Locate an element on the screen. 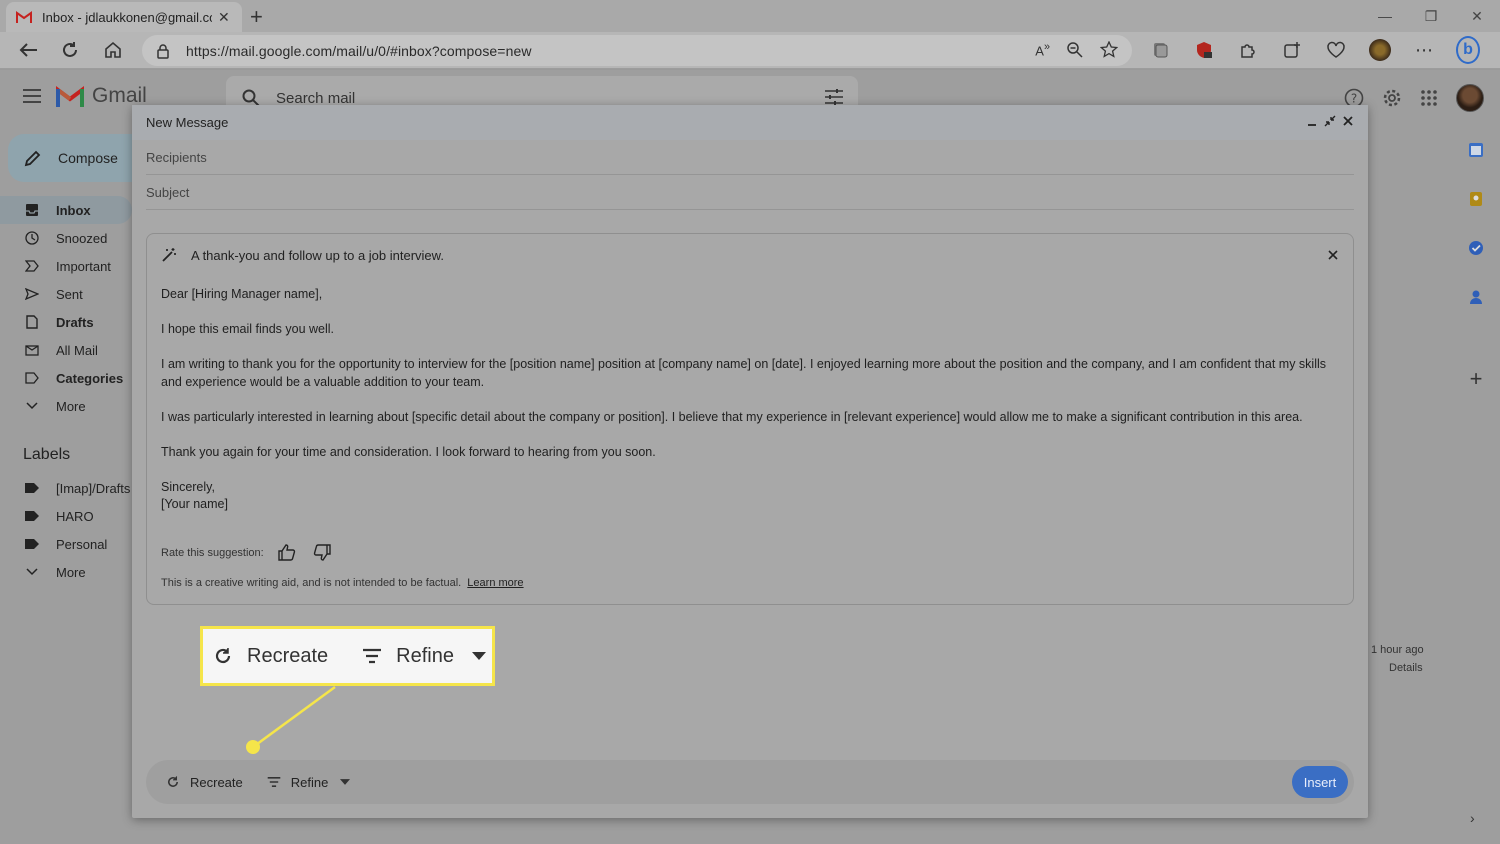  nav-item-drafts: Drafts is located at coordinates (66, 322).